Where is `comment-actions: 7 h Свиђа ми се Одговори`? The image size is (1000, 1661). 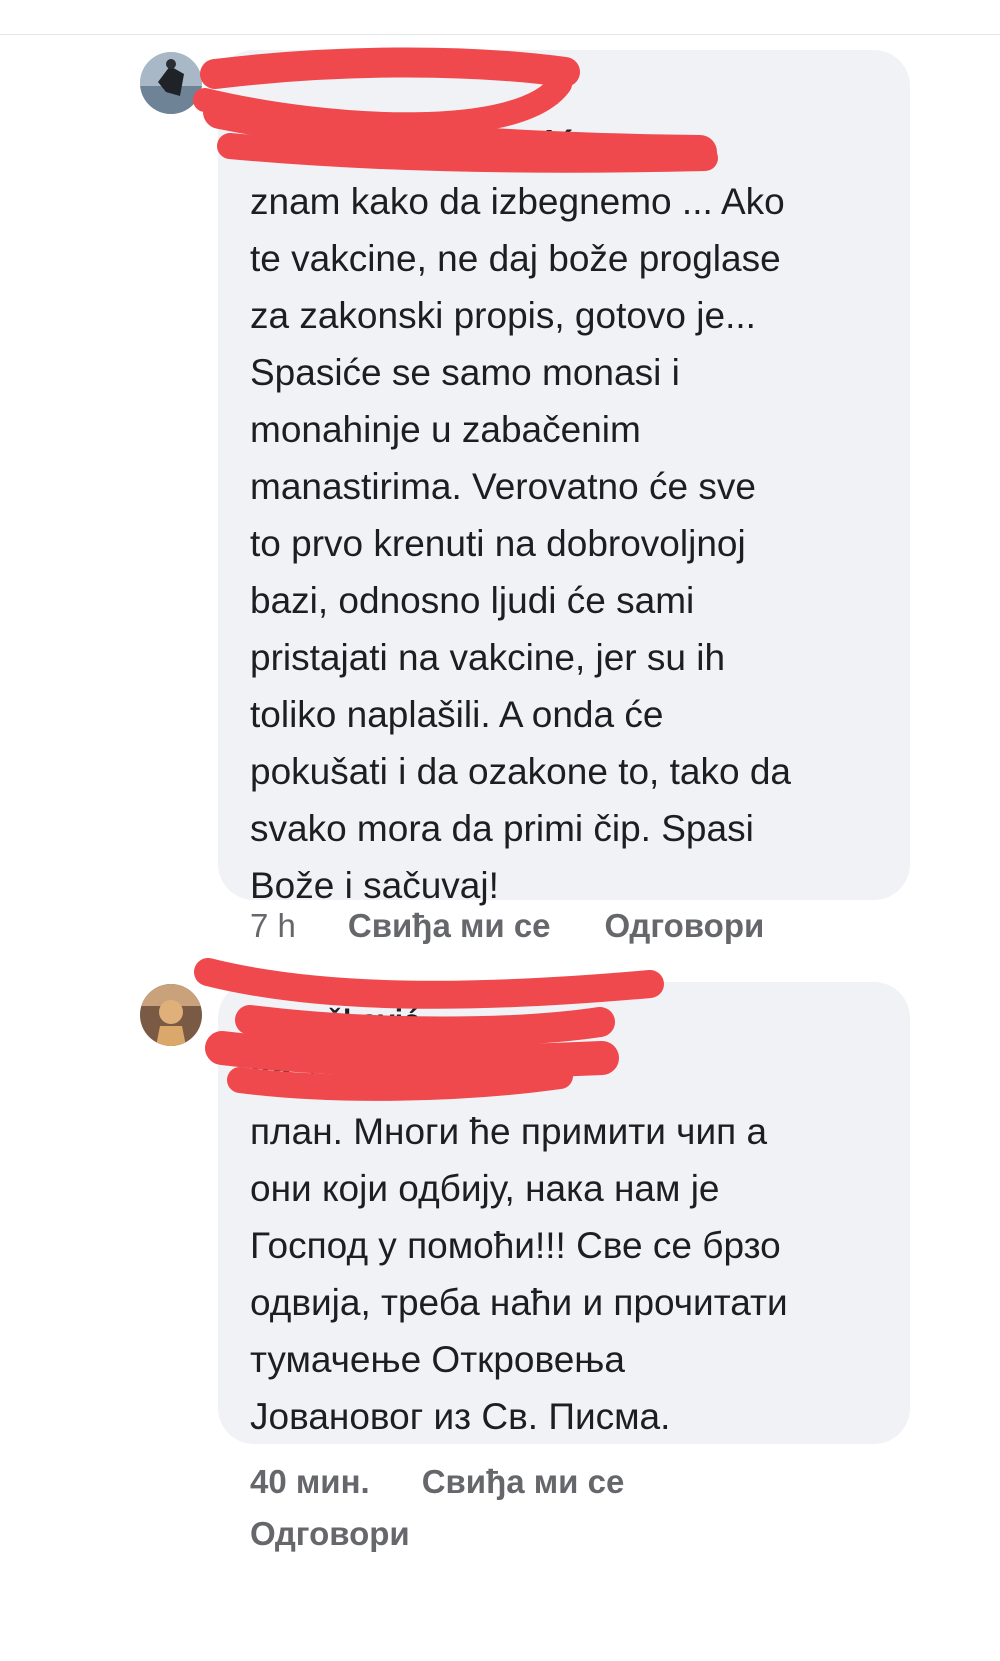
comment-actions: 7 h Свиђа ми се Одговори is located at coordinates (507, 926).